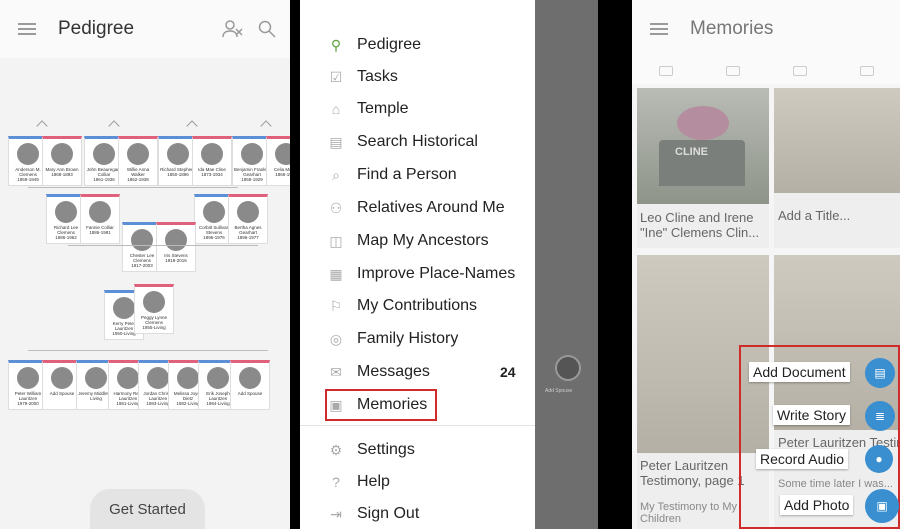 This screenshot has width=900, height=529. Describe the element at coordinates (250, 385) in the screenshot. I see `person-card: Add Spouse` at that location.